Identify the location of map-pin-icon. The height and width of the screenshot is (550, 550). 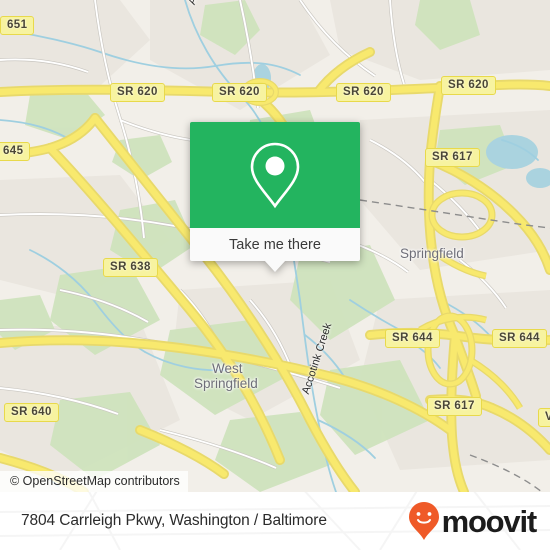
(275, 175).